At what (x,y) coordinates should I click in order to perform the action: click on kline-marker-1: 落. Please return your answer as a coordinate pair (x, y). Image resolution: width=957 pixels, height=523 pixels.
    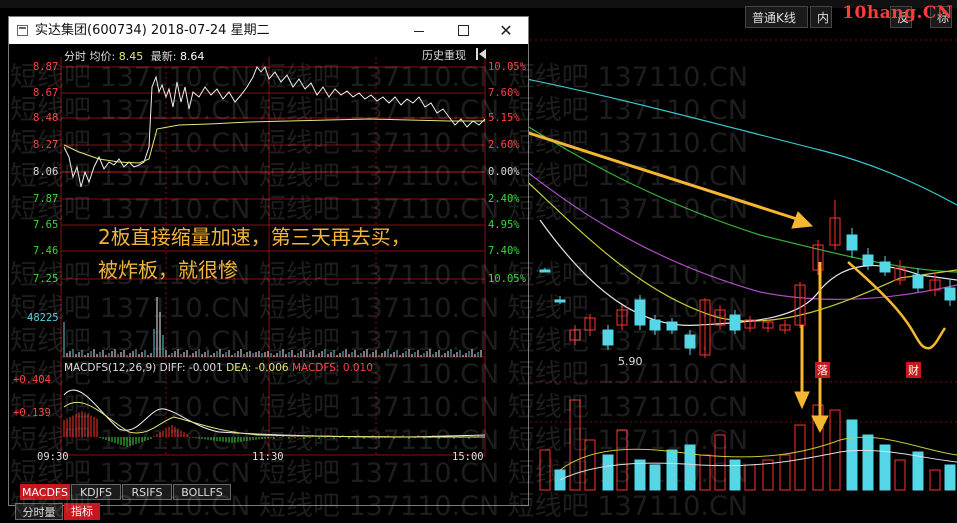
    Looking at the image, I should click on (822, 370).